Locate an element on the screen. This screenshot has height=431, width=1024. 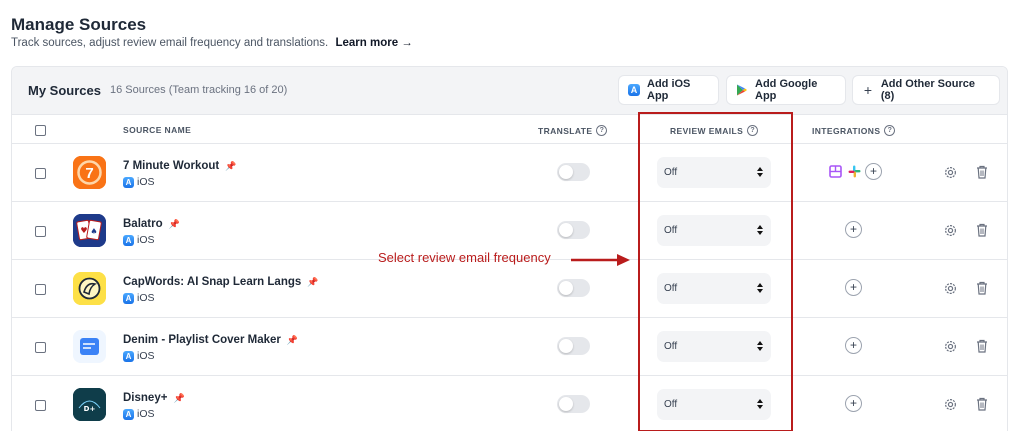
add-ios-app-button: A Add iOS App is located at coordinates (668, 90).